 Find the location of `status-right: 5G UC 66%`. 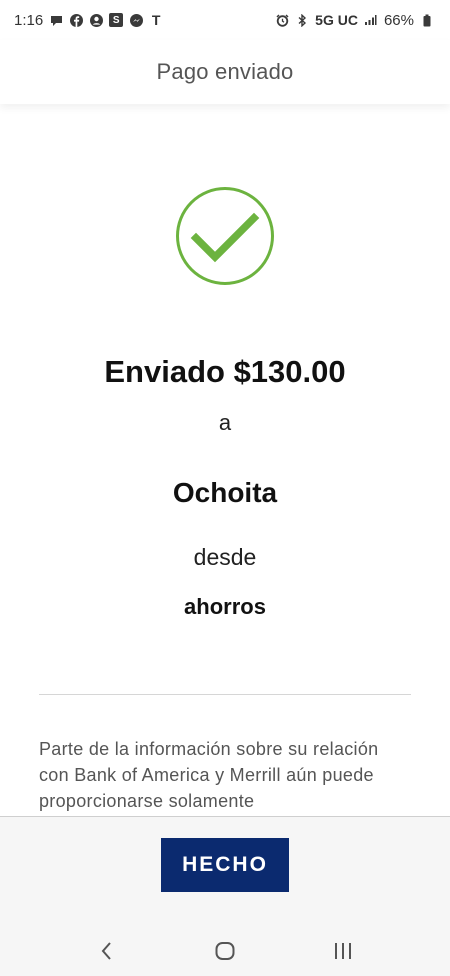

status-right: 5G UC 66% is located at coordinates (354, 20).